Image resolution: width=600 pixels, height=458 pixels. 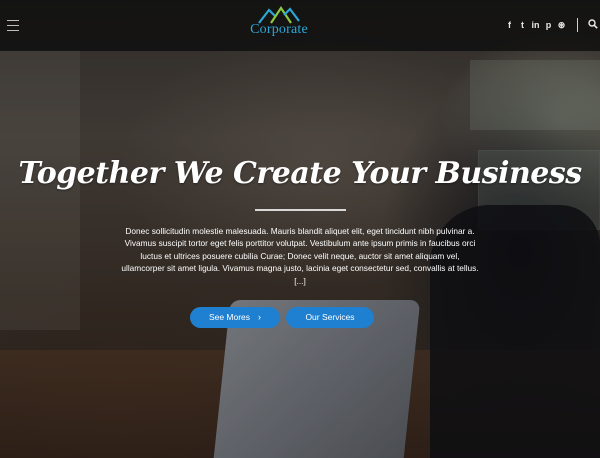 I want to click on see-more-label: See Mores, so click(x=229, y=317).